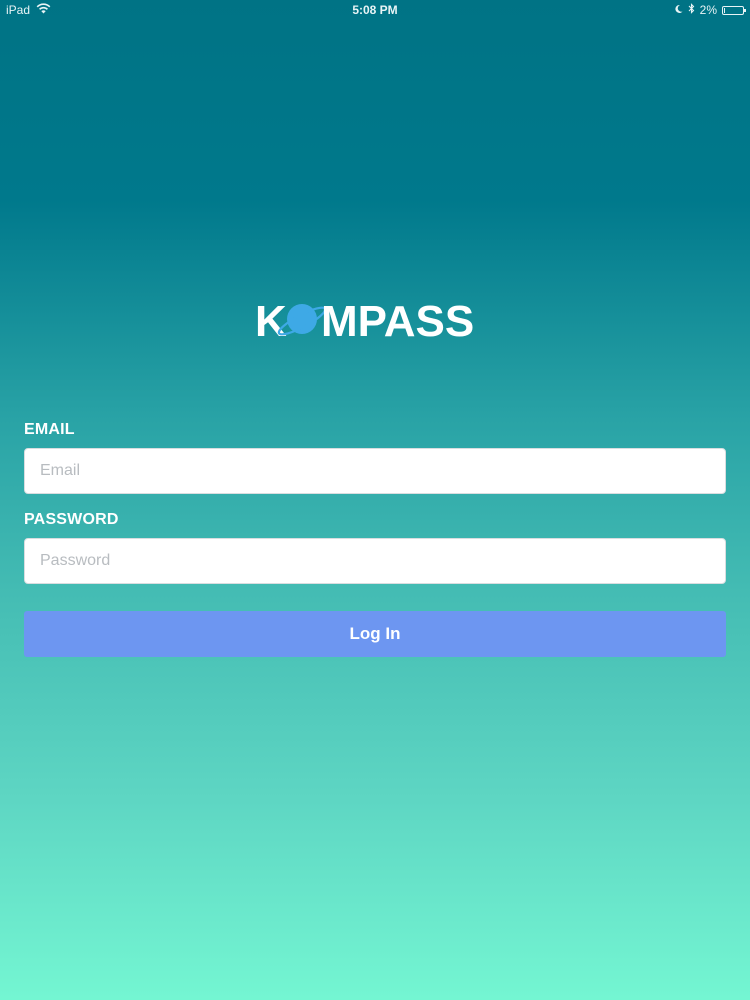  What do you see at coordinates (375, 561) in the screenshot?
I see `password-field` at bounding box center [375, 561].